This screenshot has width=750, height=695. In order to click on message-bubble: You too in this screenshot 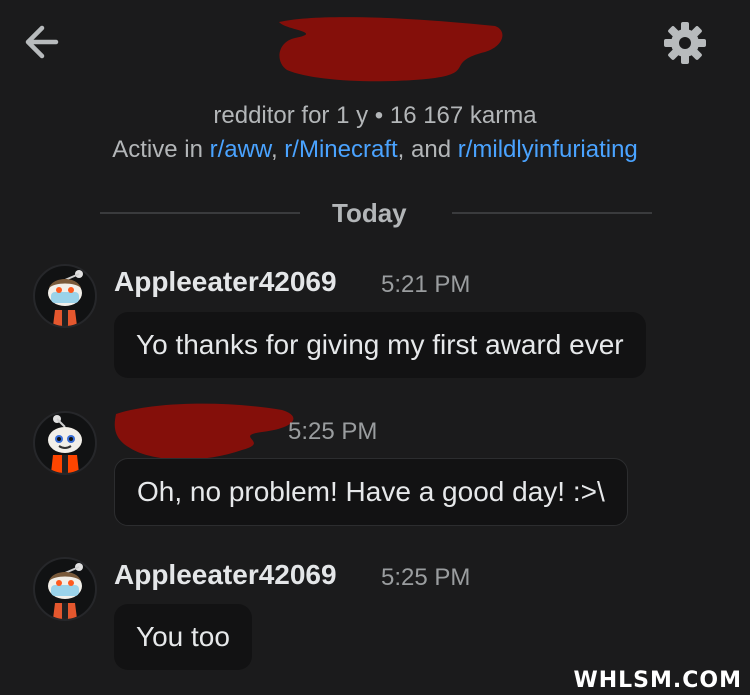, I will do `click(183, 637)`.